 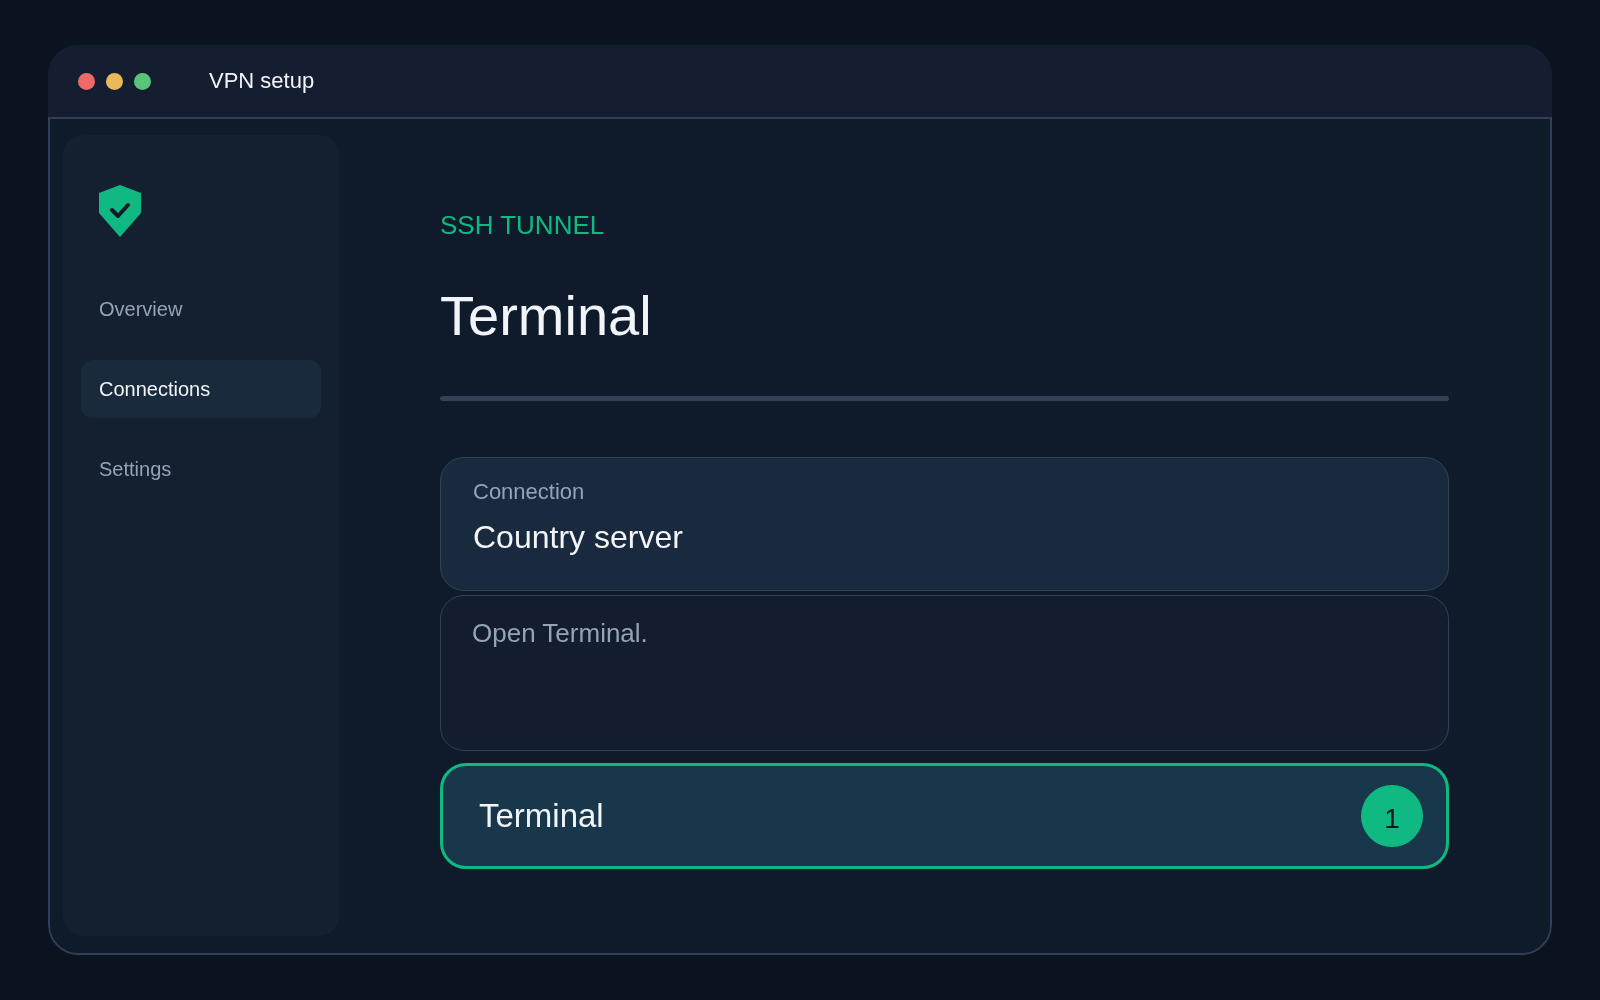 I want to click on maximize-button, so click(x=142, y=81).